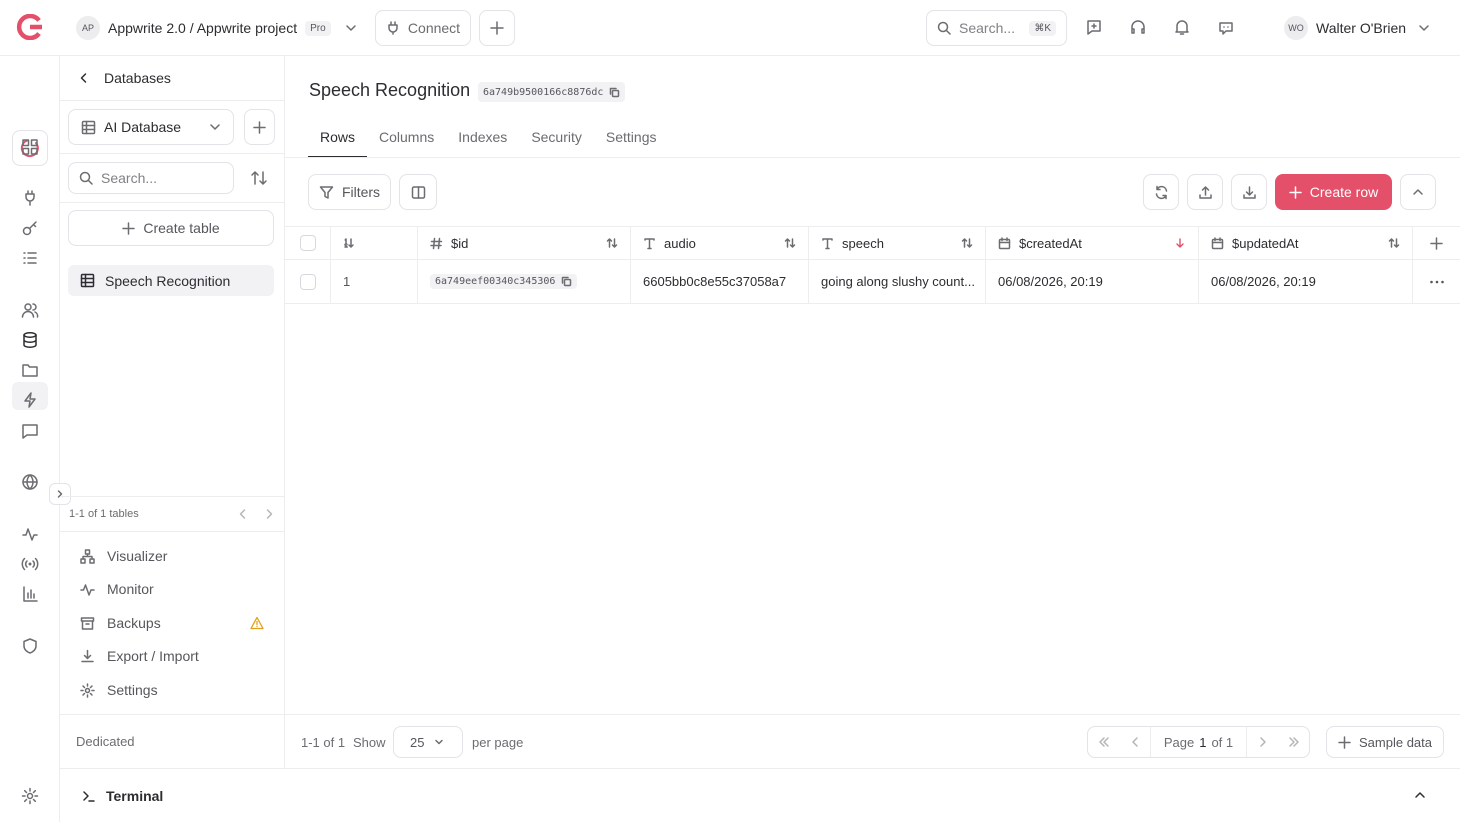  I want to click on row-actions-cell, so click(1436, 281).